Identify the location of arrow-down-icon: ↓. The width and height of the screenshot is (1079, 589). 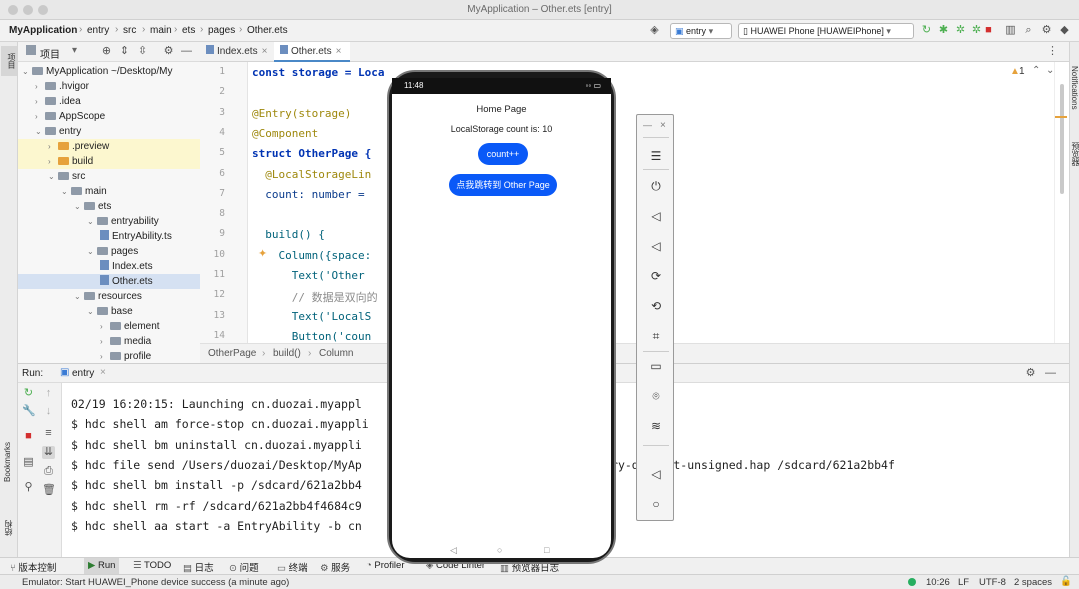
(48, 411).